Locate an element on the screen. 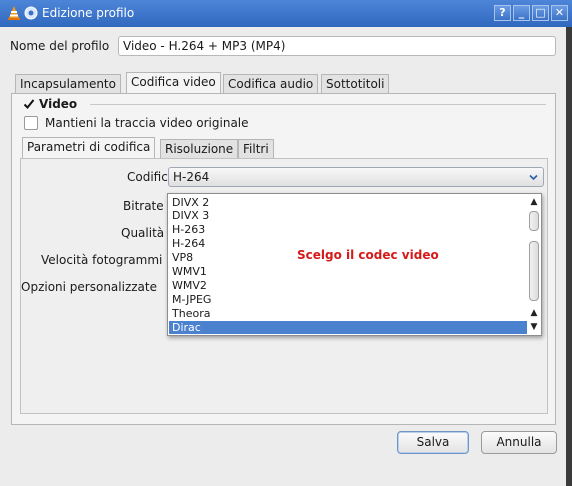  list-item: M-JPEG is located at coordinates (348, 299).